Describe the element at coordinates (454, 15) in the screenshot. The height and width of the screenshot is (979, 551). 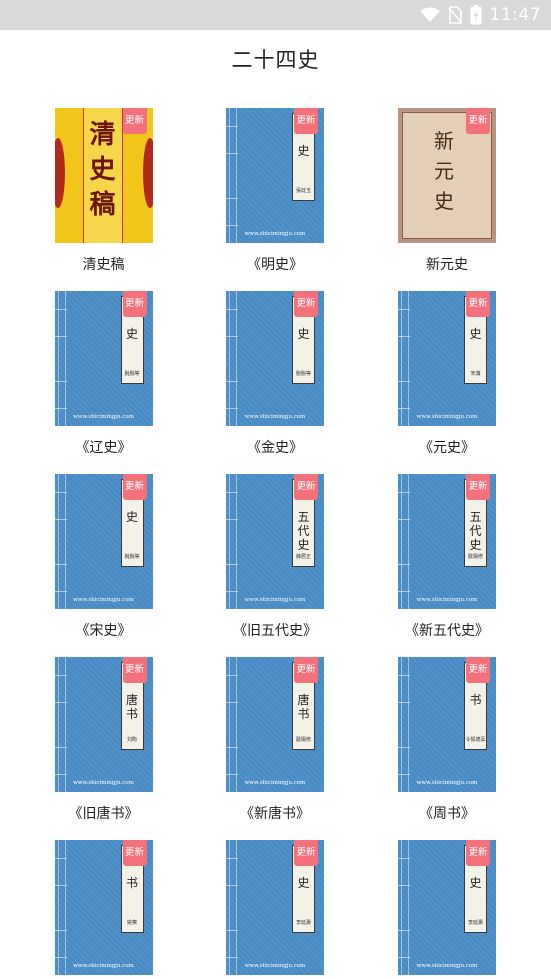
I see `no-sim-icon` at that location.